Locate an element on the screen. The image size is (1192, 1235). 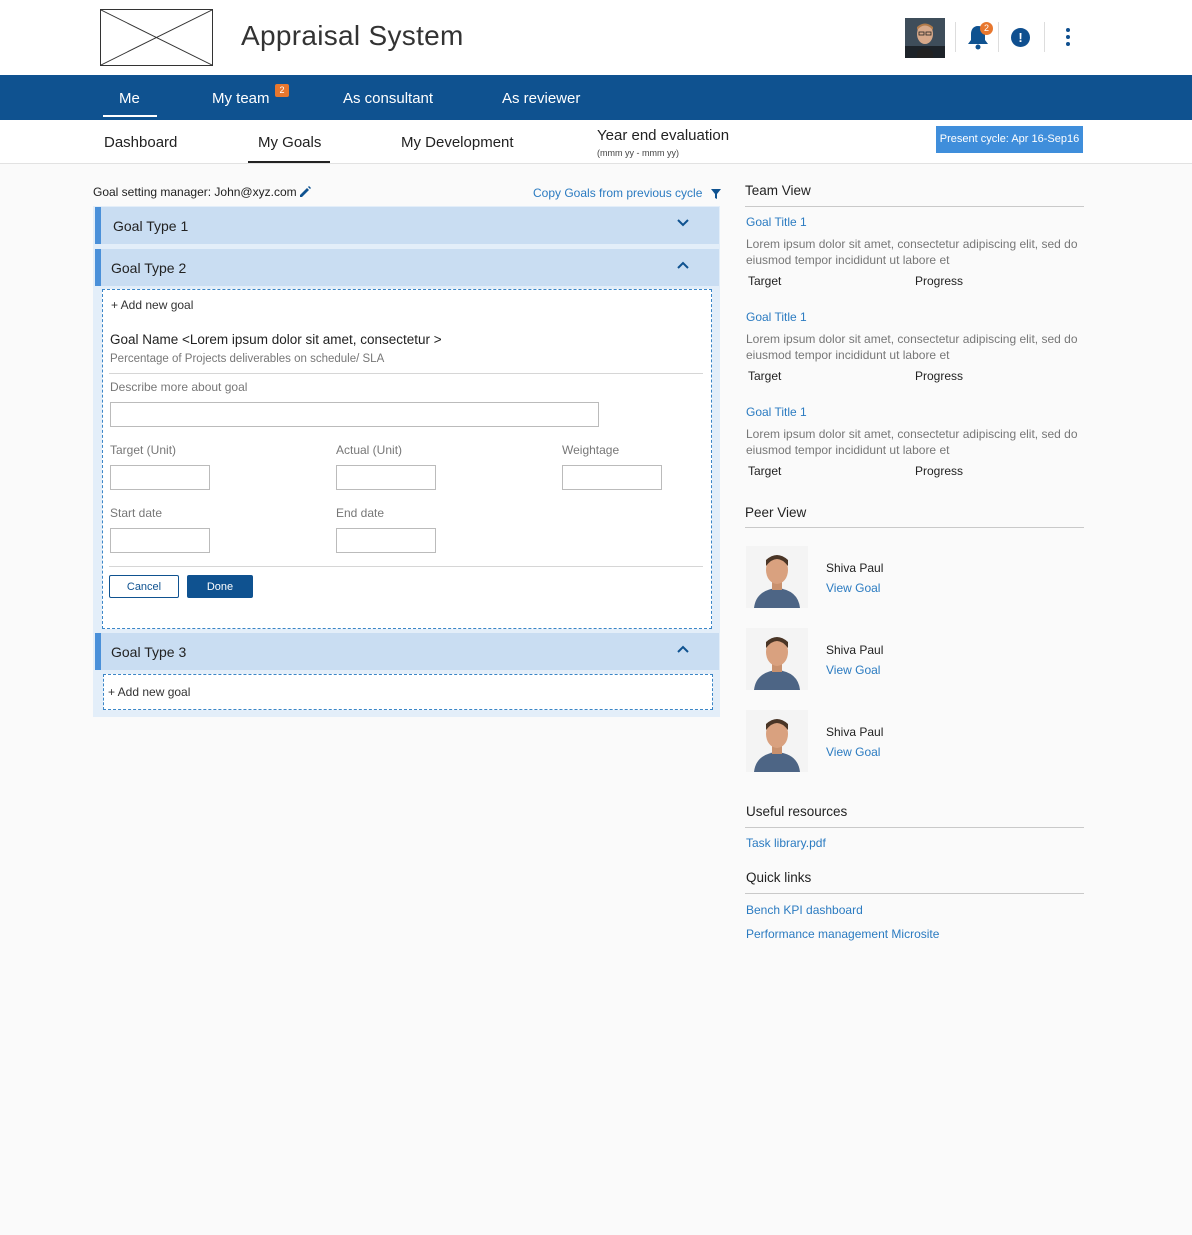
filter-icon is located at coordinates (716, 192).